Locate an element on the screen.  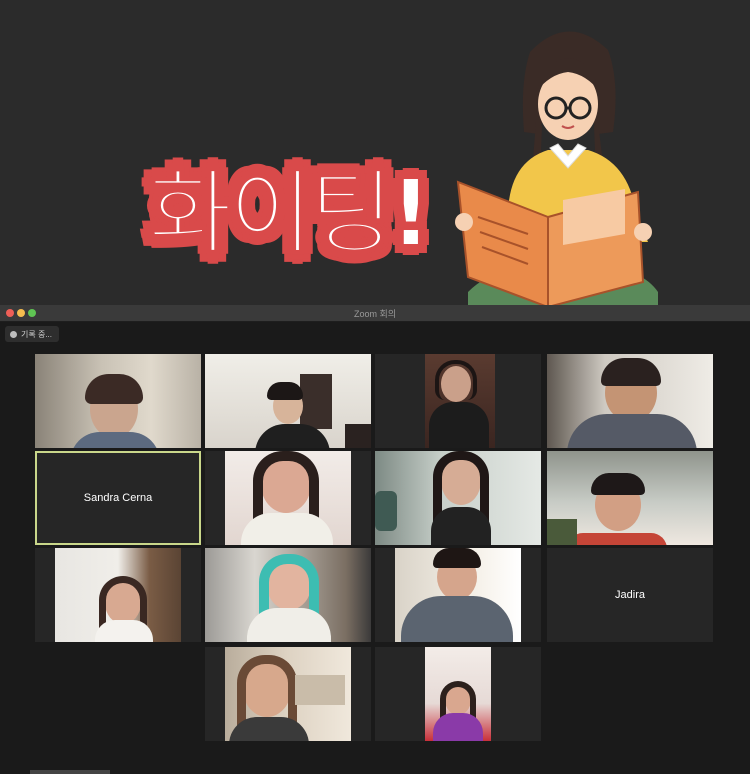
reading-girl-illustration is located at coordinates (556, 171).